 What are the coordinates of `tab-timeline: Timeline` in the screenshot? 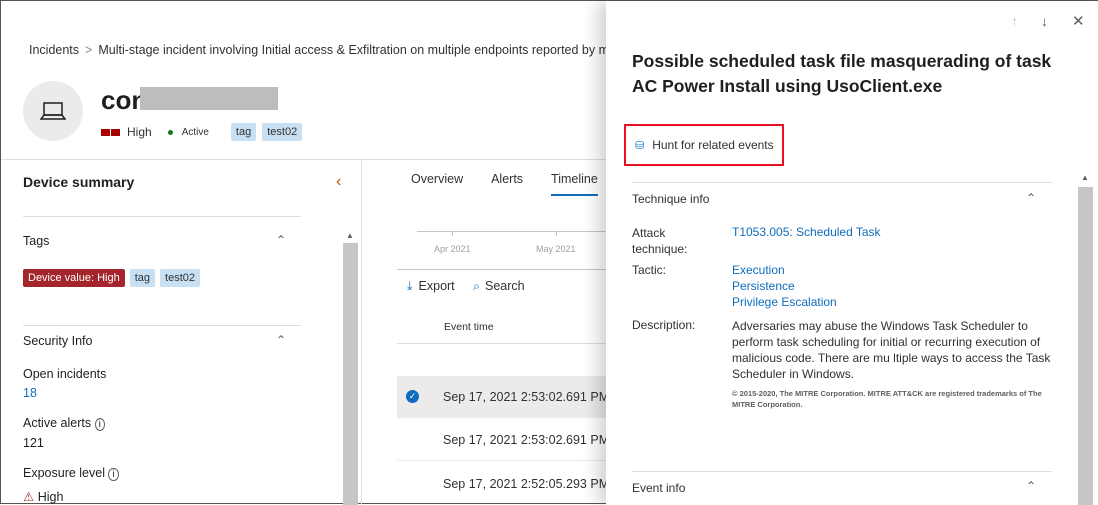 It's located at (574, 184).